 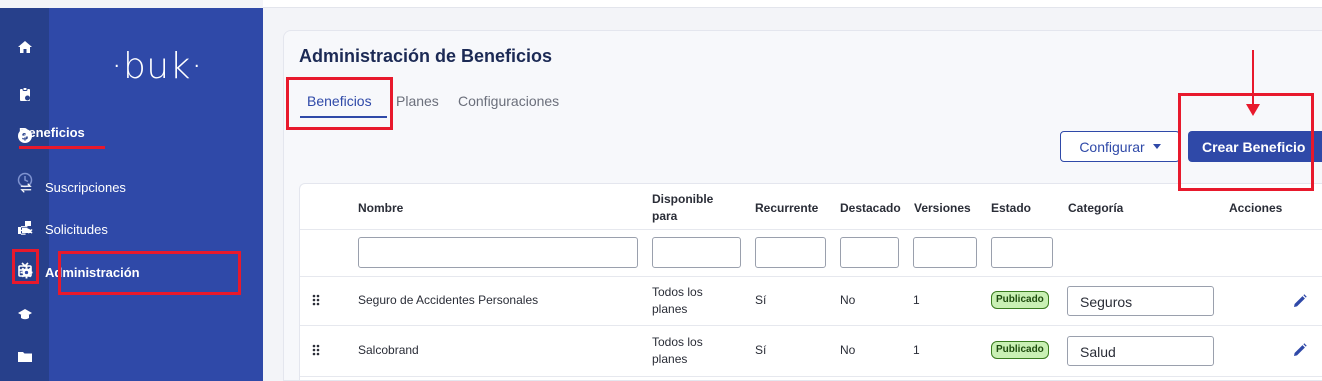 I want to click on cell-nombre: Seguro de Accidentes Personales, so click(x=448, y=300).